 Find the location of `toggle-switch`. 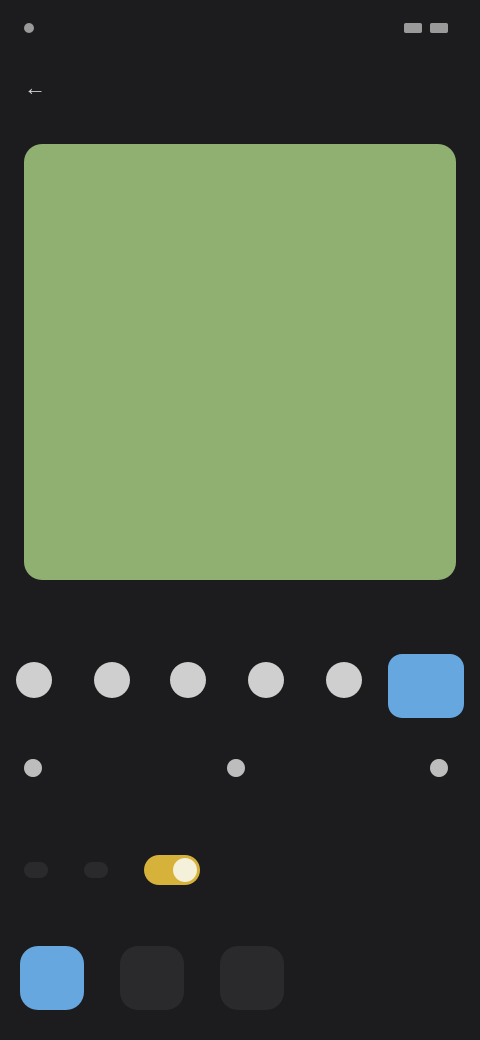

toggle-switch is located at coordinates (172, 870).